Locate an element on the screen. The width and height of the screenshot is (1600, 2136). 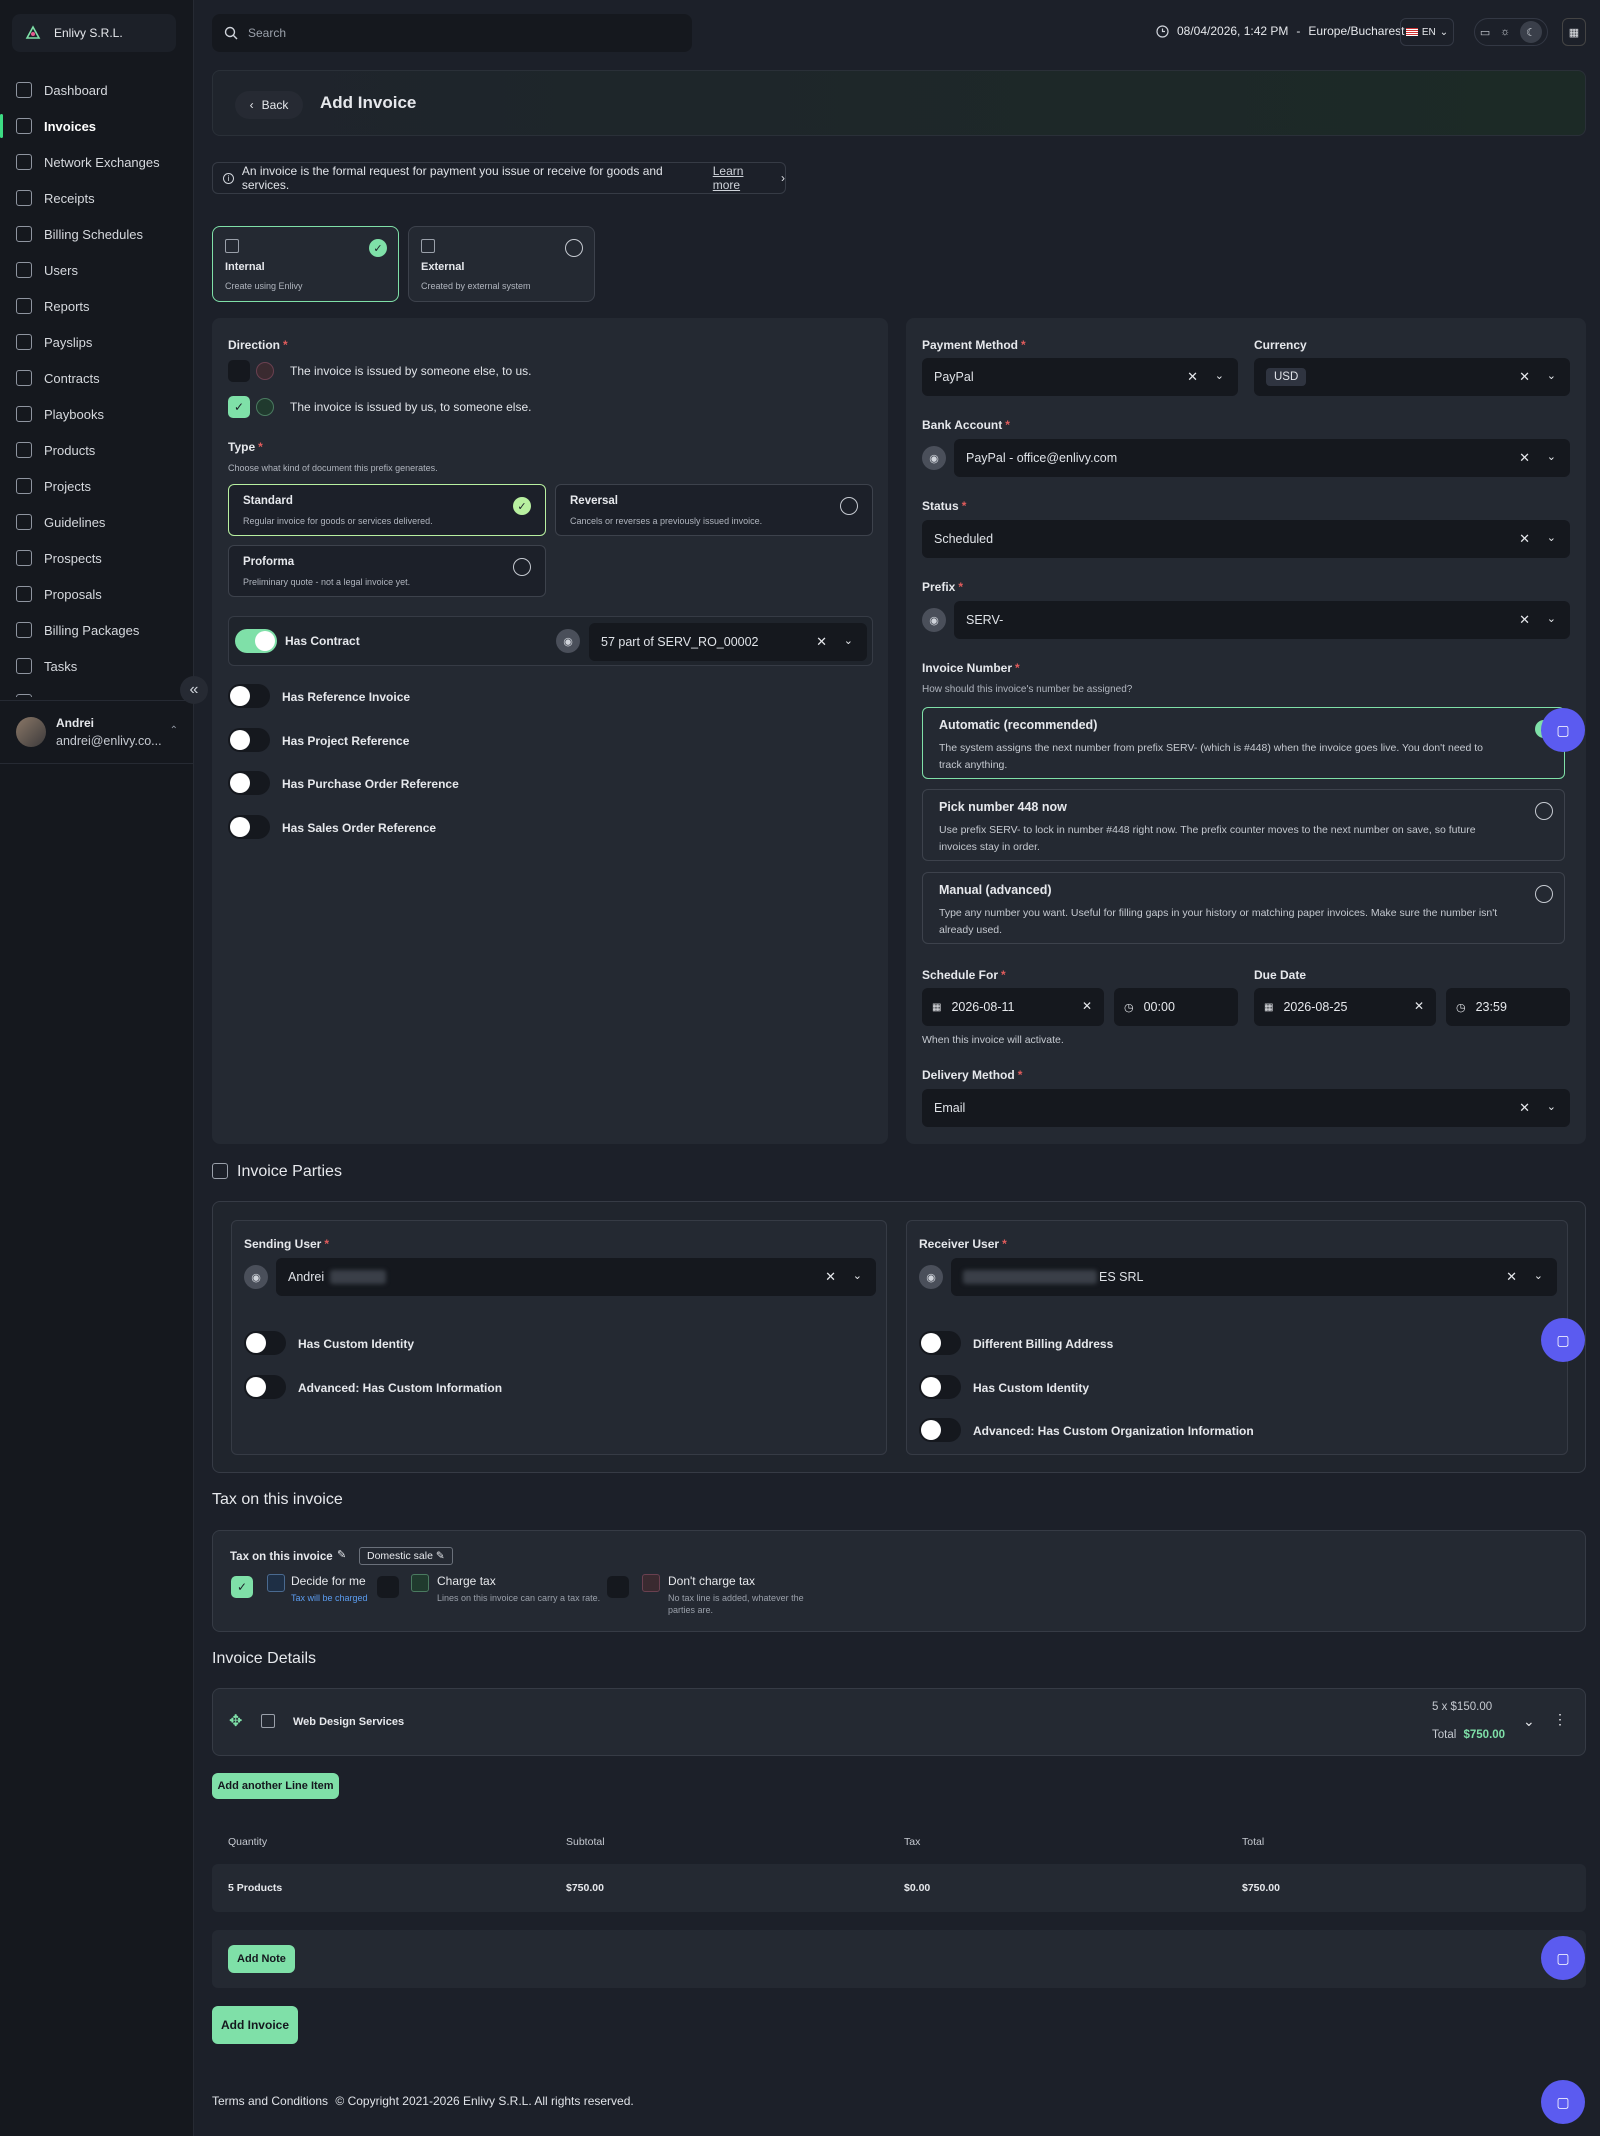
sidebar-item-projects: Projects is located at coordinates (97, 486).